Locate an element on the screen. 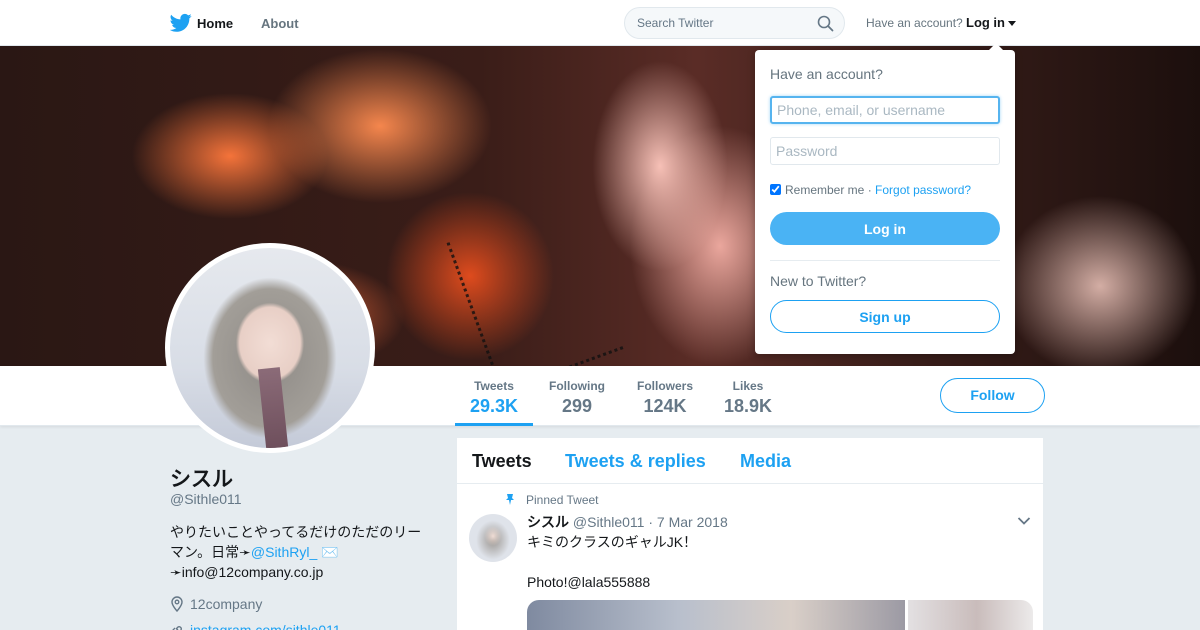 The height and width of the screenshot is (630, 1200). search-box: Search Twitter is located at coordinates (734, 23).